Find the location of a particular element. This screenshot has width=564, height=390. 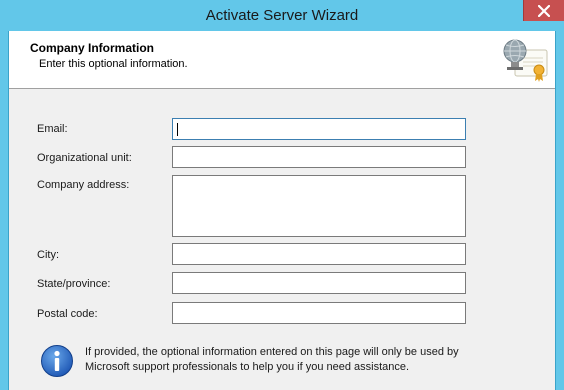

org-unit-label: Organizational unit: is located at coordinates (84, 158).